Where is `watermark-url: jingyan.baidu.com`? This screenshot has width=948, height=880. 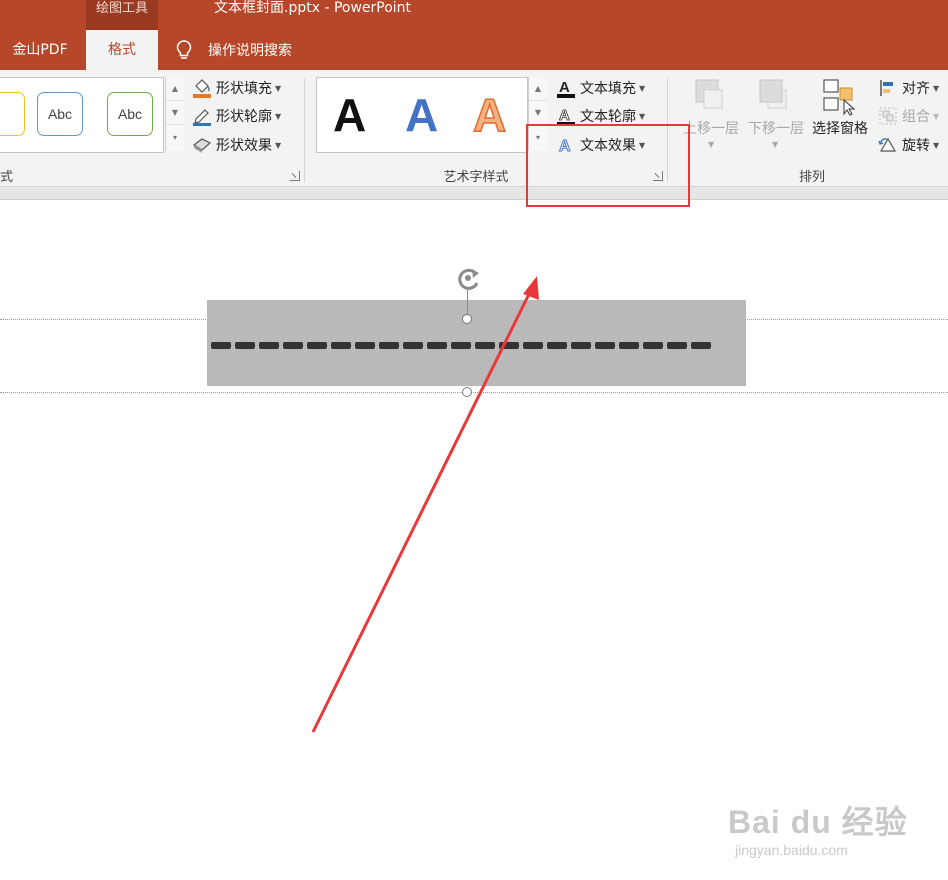
watermark-url: jingyan.baidu.com is located at coordinates (791, 850).